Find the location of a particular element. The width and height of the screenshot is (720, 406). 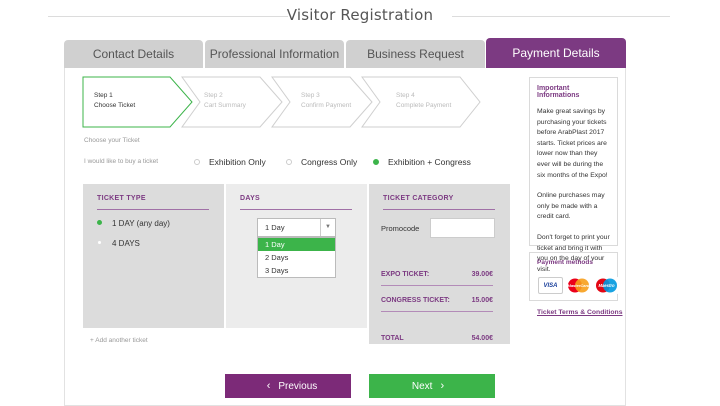

congress-ticket-row: CONGRESS TICKET: 15.00€ is located at coordinates (437, 300).